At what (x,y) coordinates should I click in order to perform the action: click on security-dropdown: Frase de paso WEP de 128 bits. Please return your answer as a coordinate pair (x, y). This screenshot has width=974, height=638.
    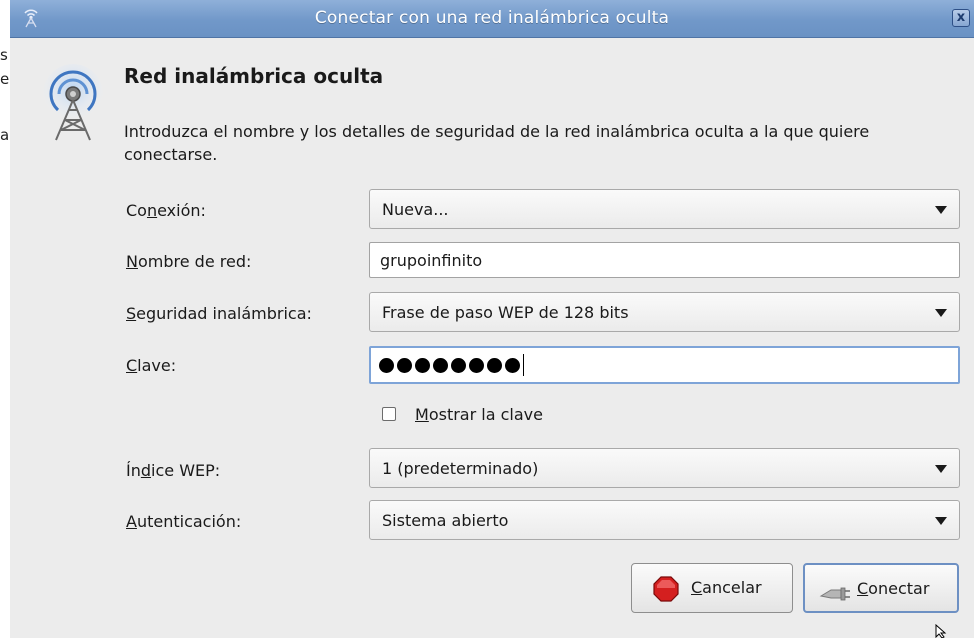
    Looking at the image, I should click on (664, 312).